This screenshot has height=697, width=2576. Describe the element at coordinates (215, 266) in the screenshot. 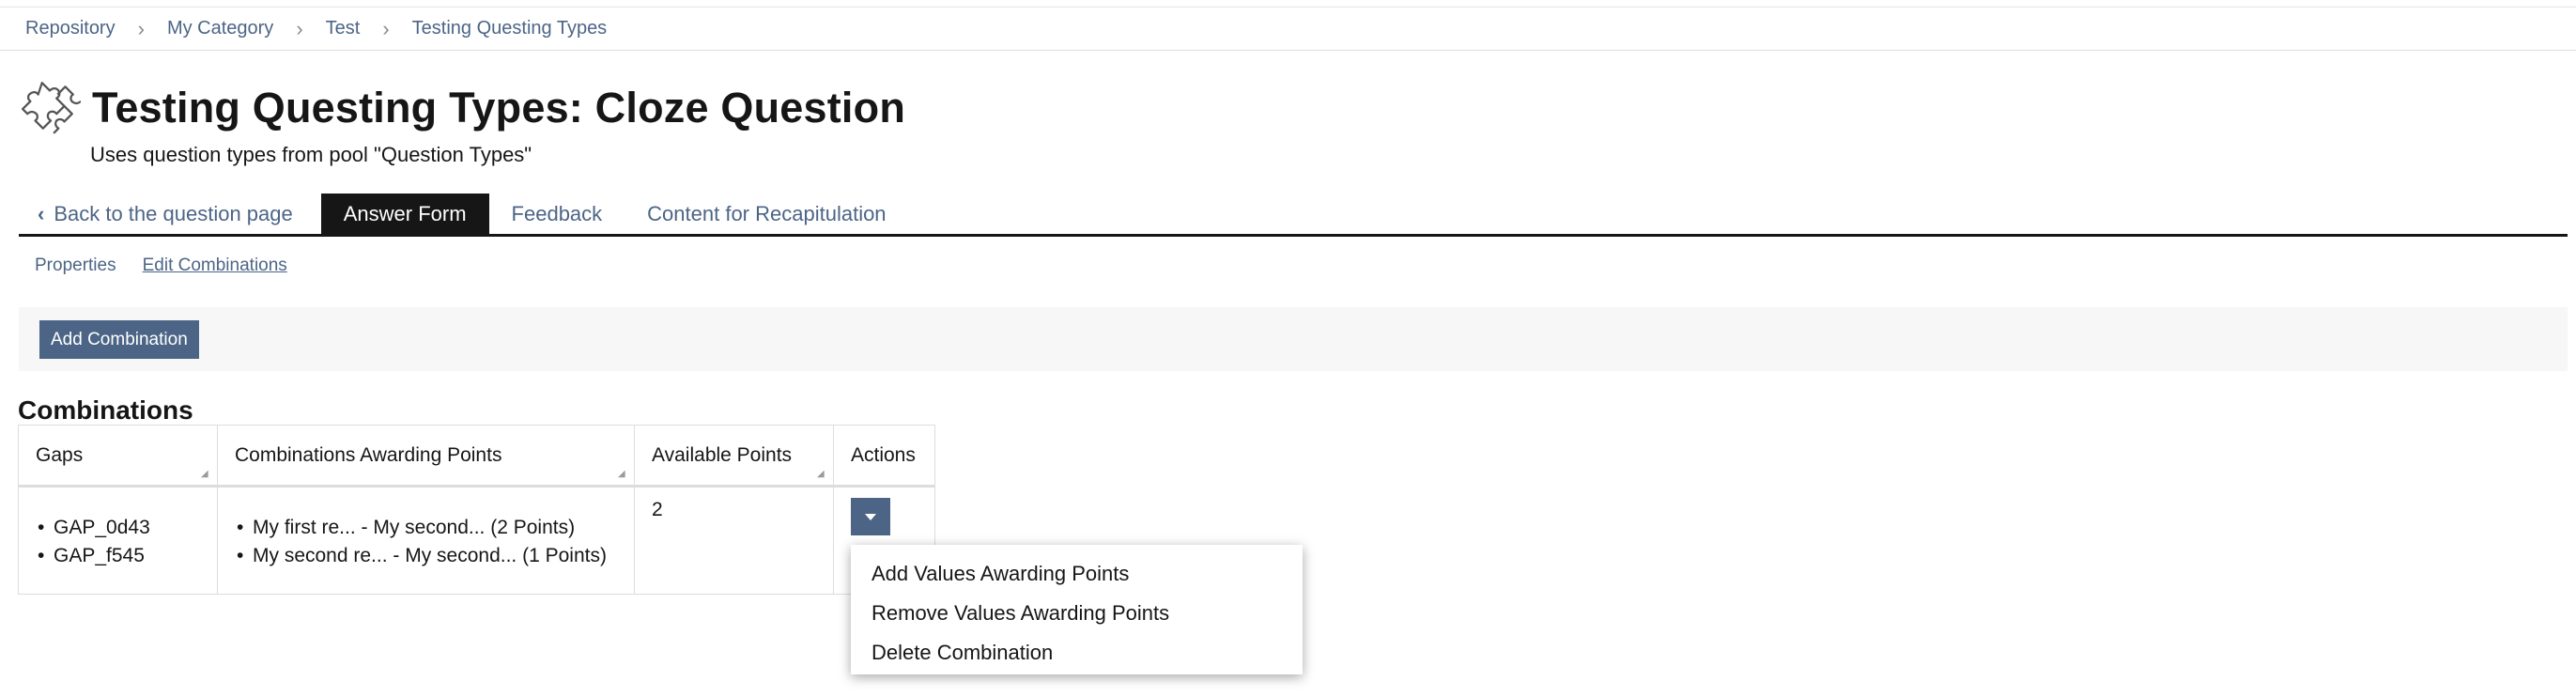

I see `subtab-edit-combinations: Edit Combinations` at that location.